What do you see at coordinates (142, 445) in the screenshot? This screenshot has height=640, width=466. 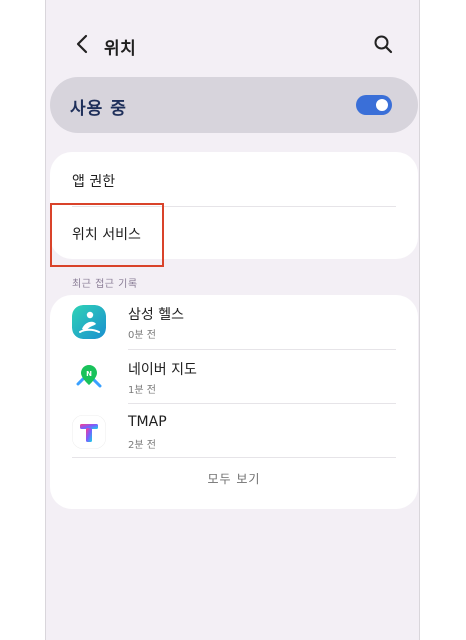 I see `access-time: 2분 전` at bounding box center [142, 445].